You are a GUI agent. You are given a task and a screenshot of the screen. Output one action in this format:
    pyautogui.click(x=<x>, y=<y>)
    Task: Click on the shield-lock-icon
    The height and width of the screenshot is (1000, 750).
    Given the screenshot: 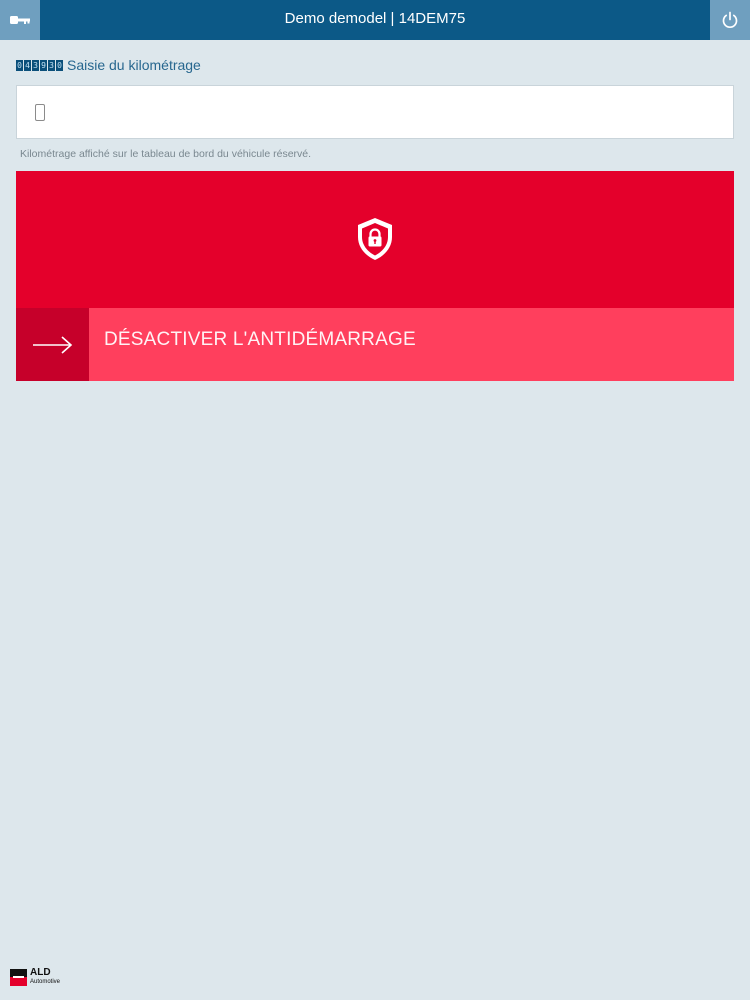 What is the action you would take?
    pyautogui.click(x=375, y=239)
    